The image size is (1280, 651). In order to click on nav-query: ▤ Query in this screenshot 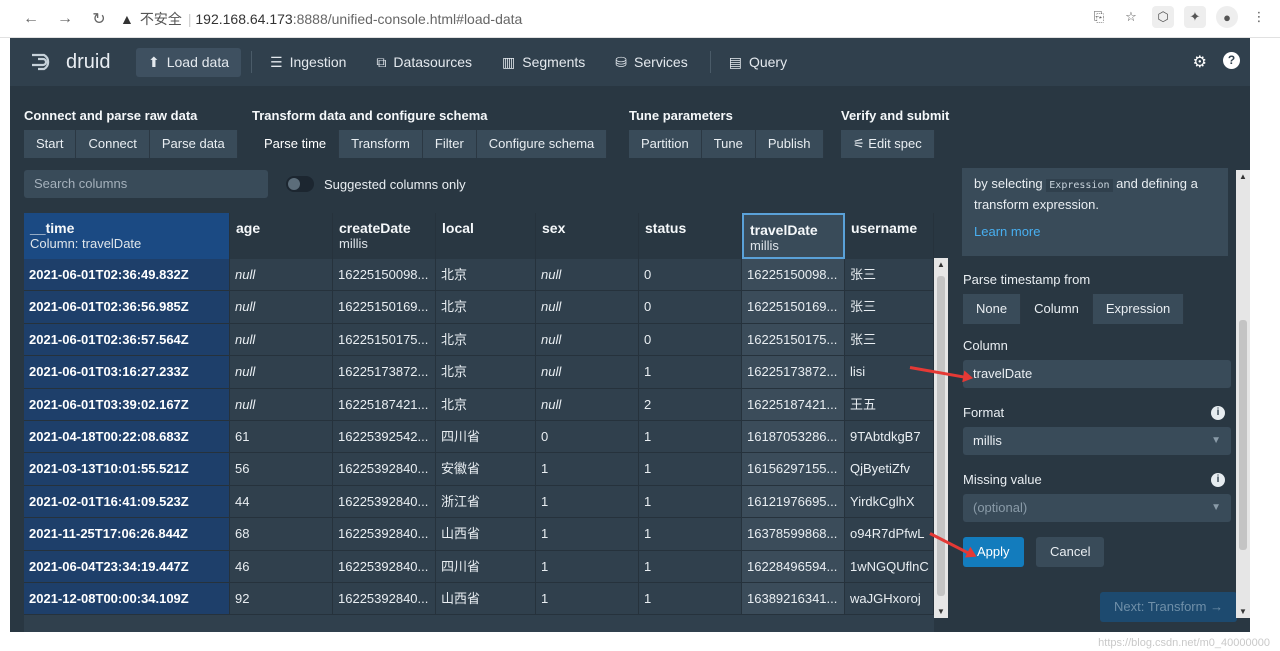, I will do `click(758, 62)`.